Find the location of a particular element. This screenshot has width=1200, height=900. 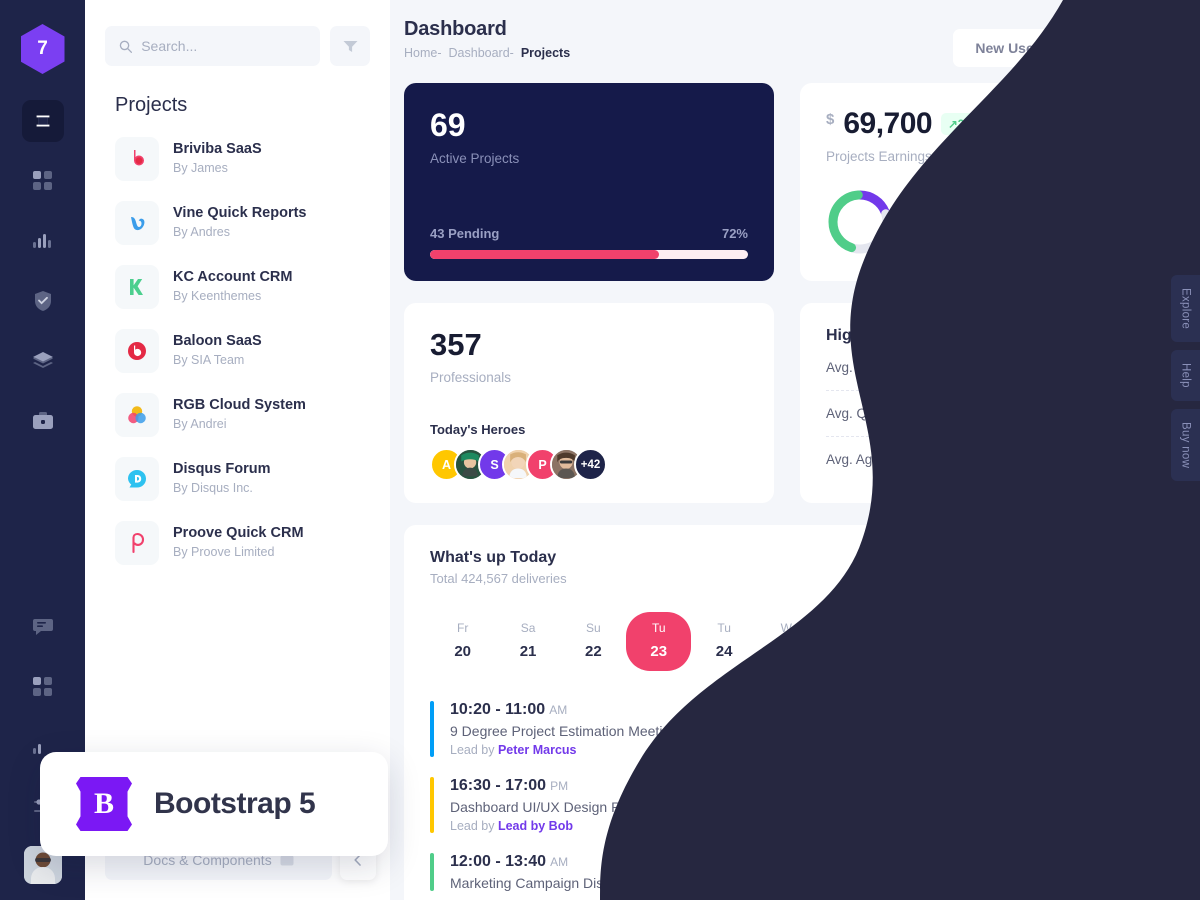

list-item: Baloon SaaS By SIA Team is located at coordinates (237, 351).